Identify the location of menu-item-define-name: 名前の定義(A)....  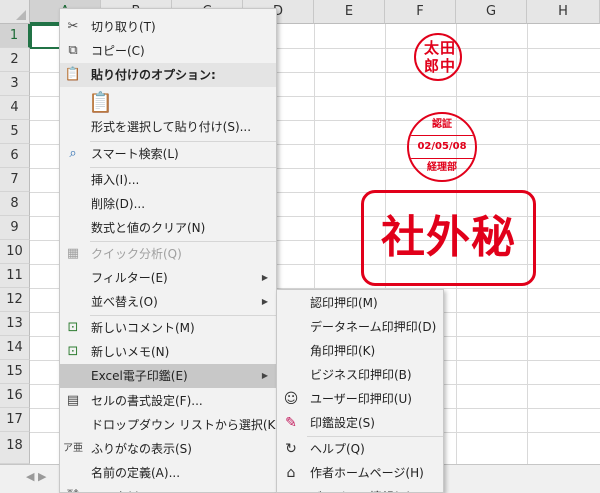
(168, 473).